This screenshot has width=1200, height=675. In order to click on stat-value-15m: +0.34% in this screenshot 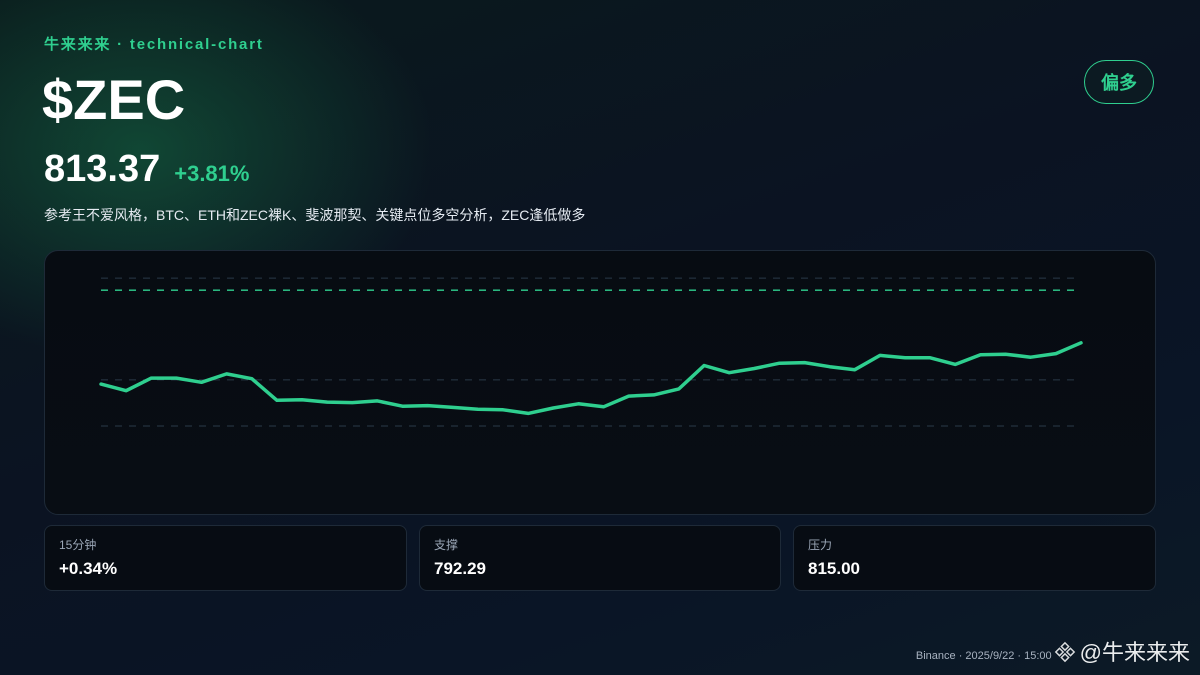, I will do `click(88, 568)`.